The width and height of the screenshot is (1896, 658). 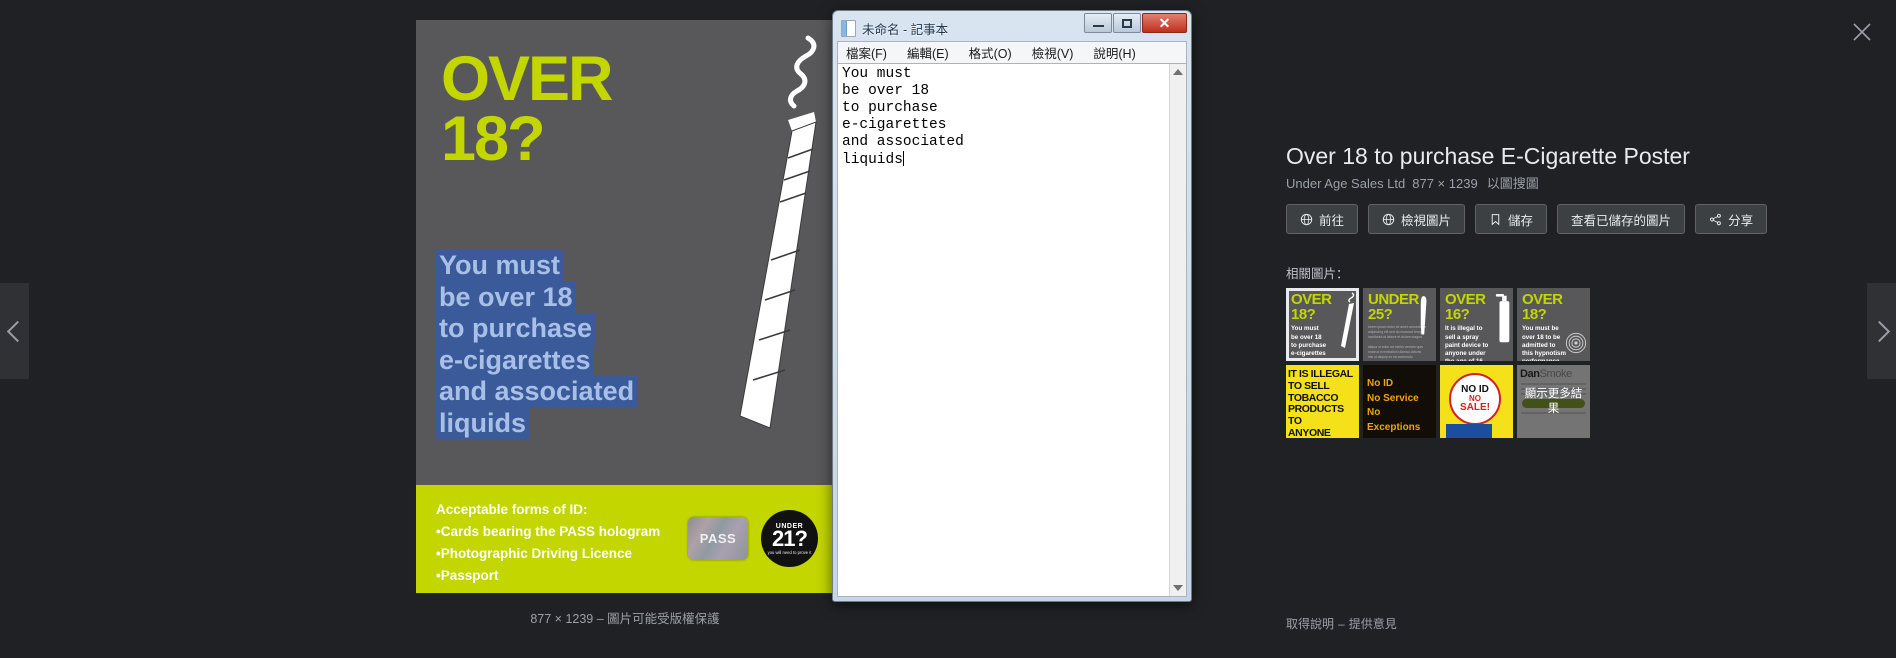 I want to click on view-image-button: 檢視圖片, so click(x=1417, y=219).